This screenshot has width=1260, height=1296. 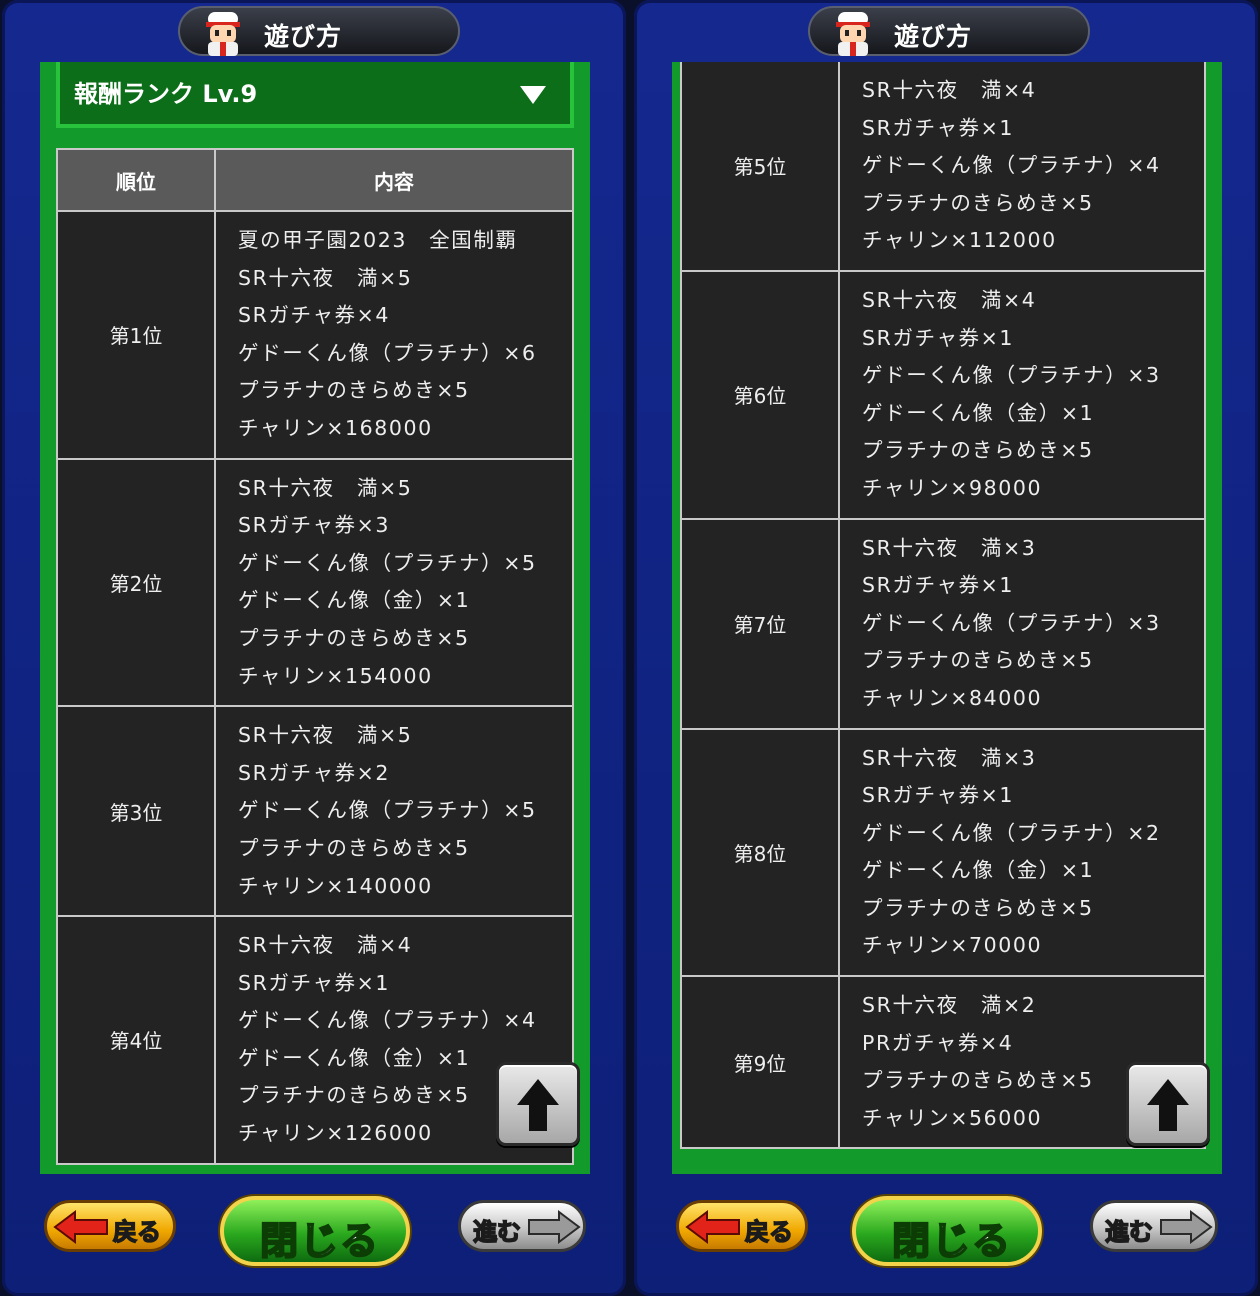 I want to click on column-header-rank: 順位, so click(x=136, y=180).